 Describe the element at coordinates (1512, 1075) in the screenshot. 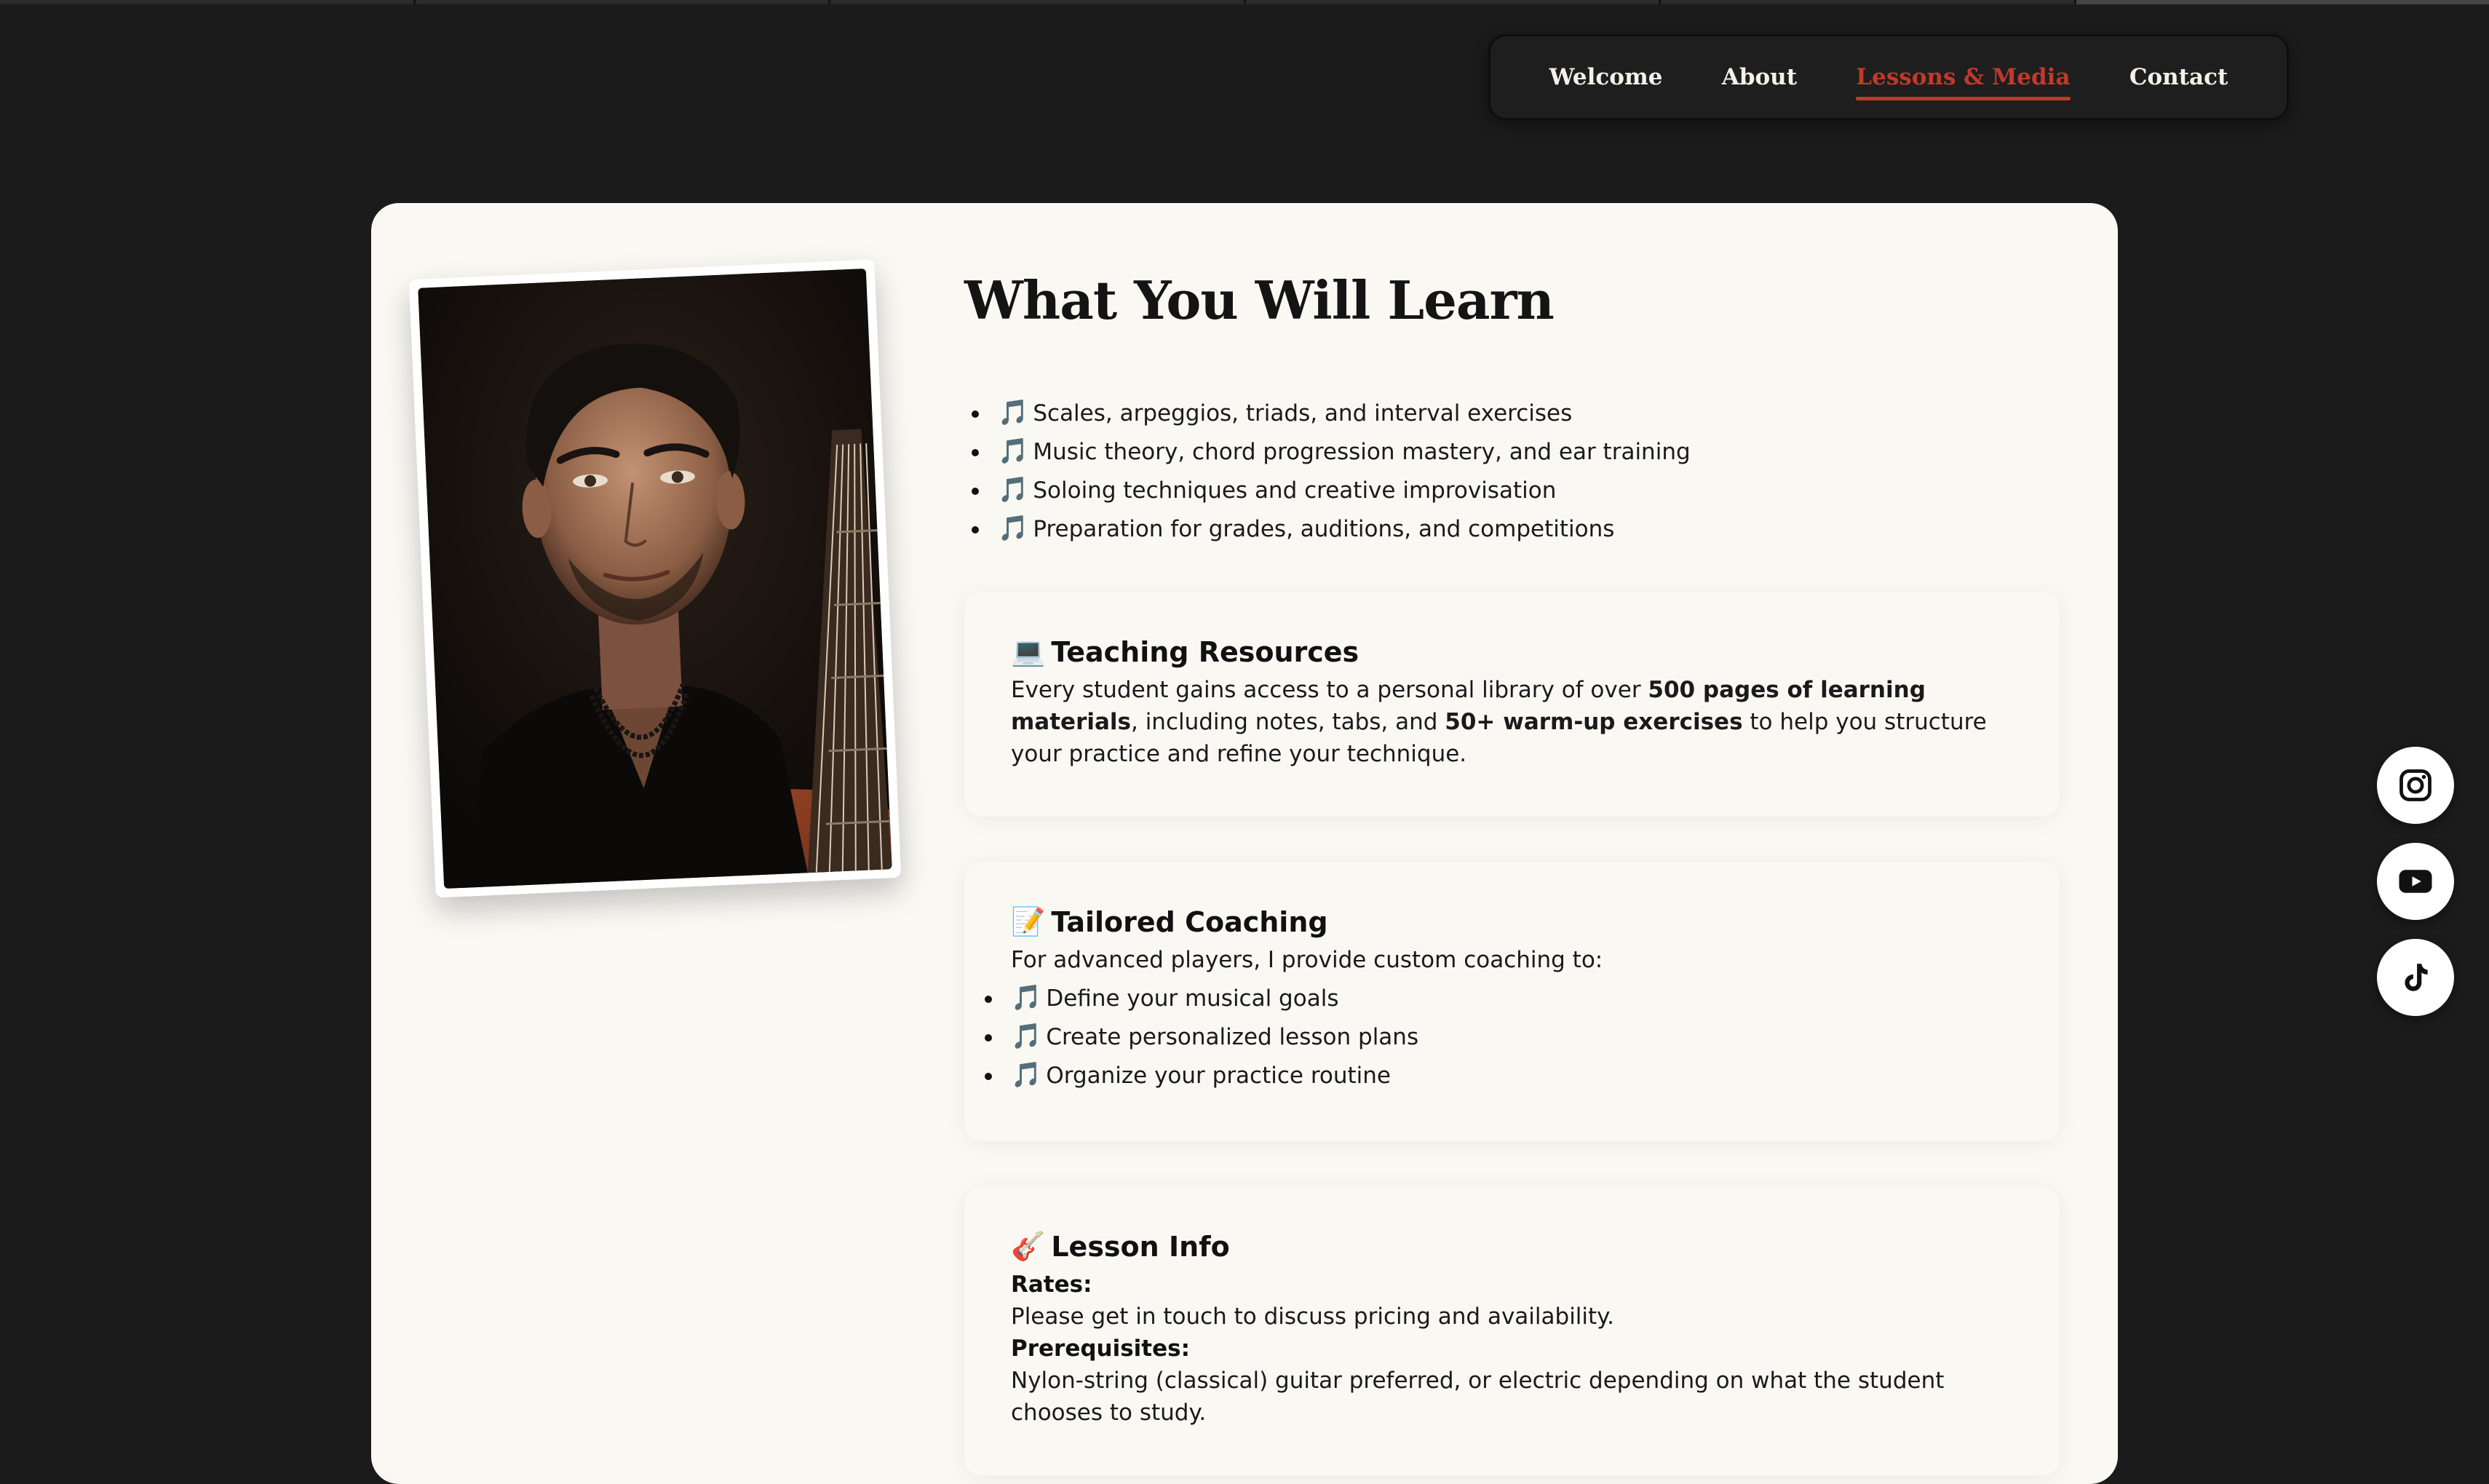

I see `list-item: 🎵Organize your practice routine` at that location.